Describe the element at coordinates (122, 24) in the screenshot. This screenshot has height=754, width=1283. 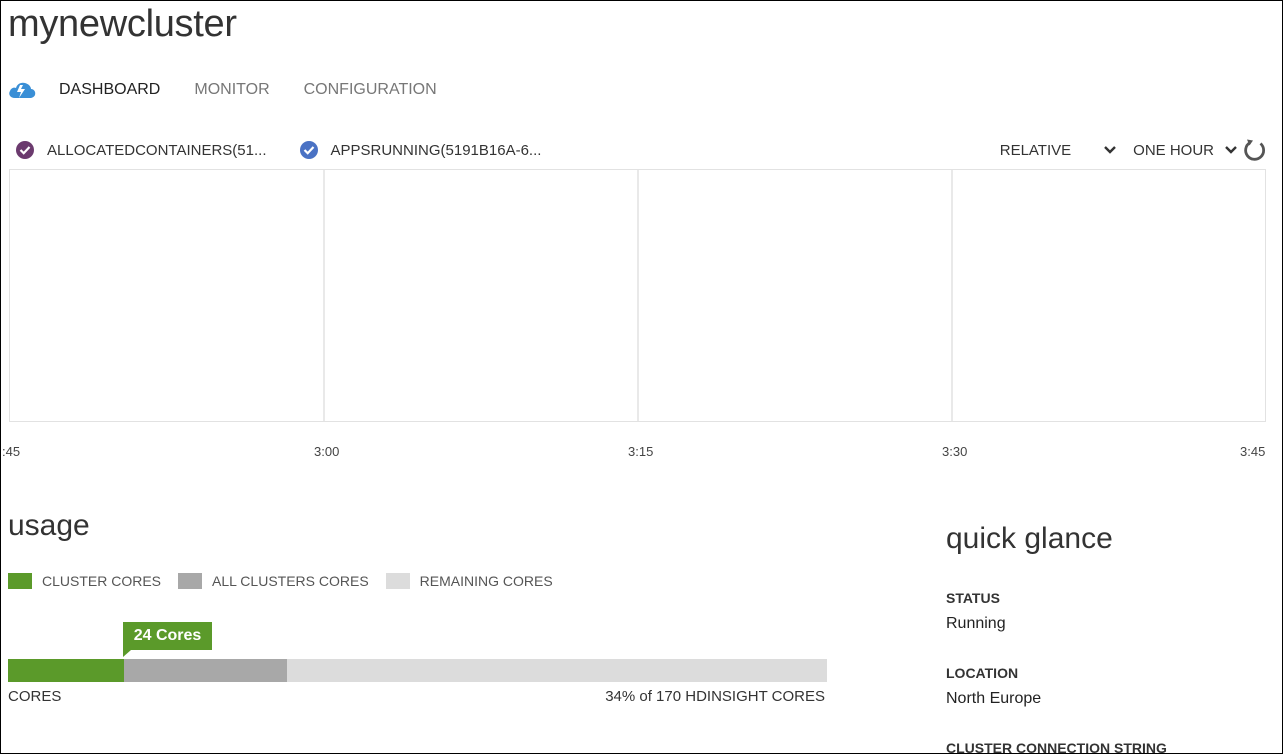
I see `page-title: mynewcluster` at that location.